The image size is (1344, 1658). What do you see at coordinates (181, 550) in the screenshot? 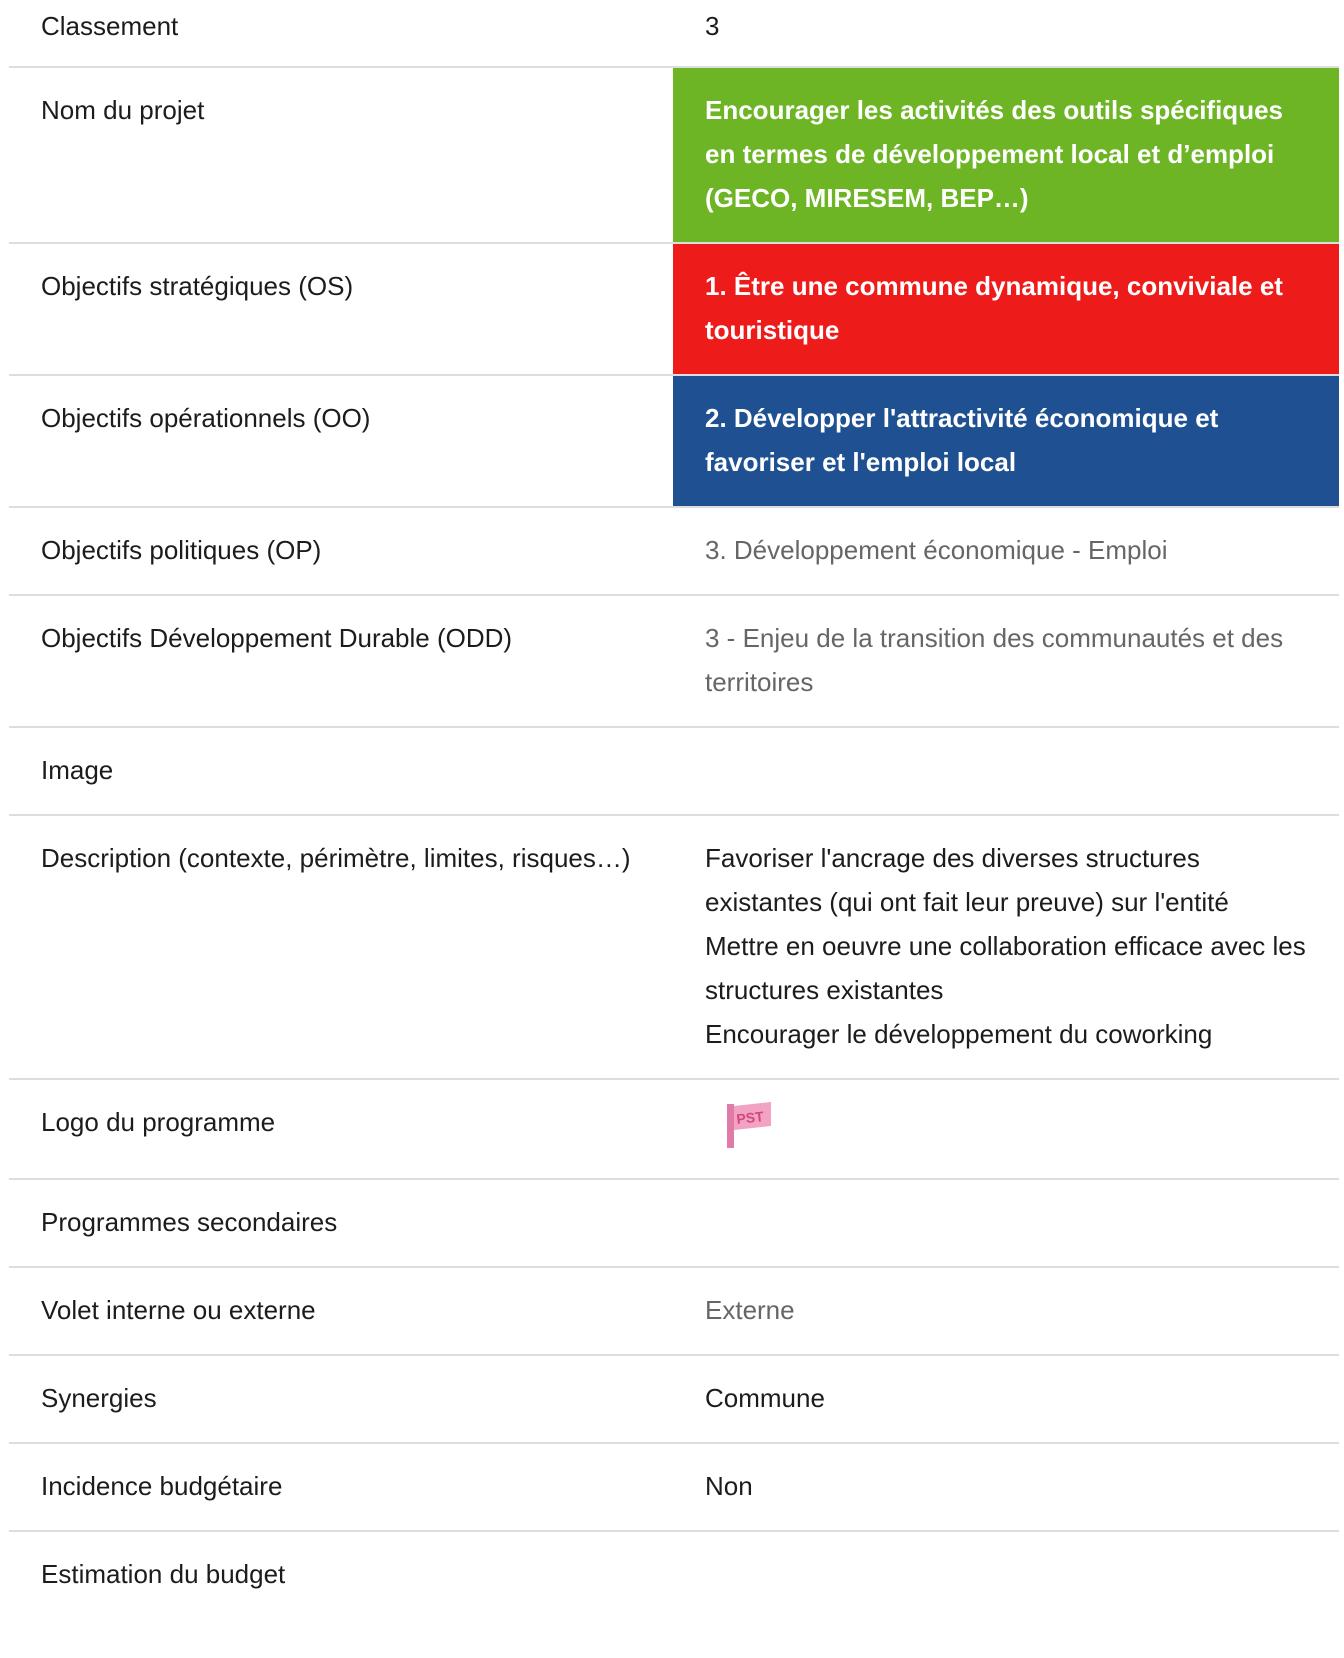
I see `row-label: Objectifs politiques (OP)` at bounding box center [181, 550].